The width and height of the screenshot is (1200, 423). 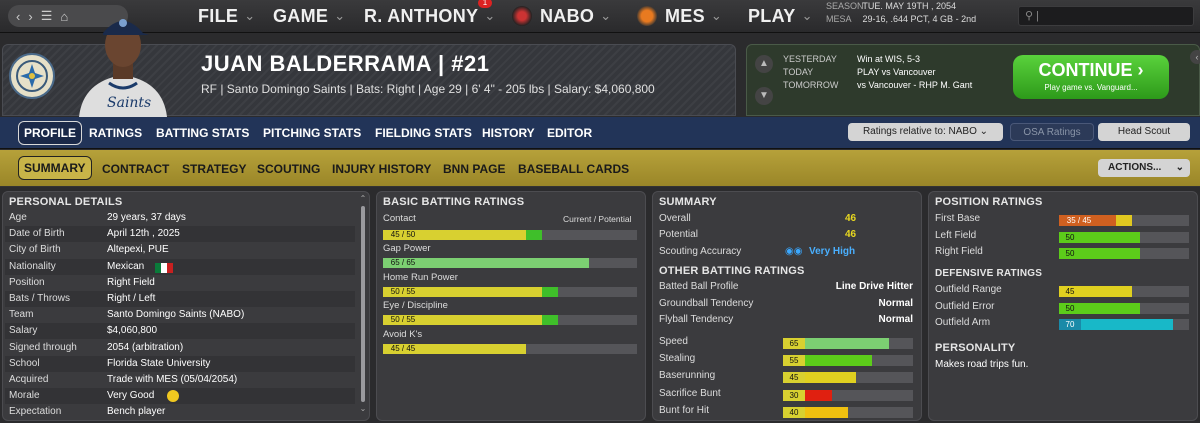 I want to click on detail-row: Bats / Throws Right / Left, so click(x=180, y=299).